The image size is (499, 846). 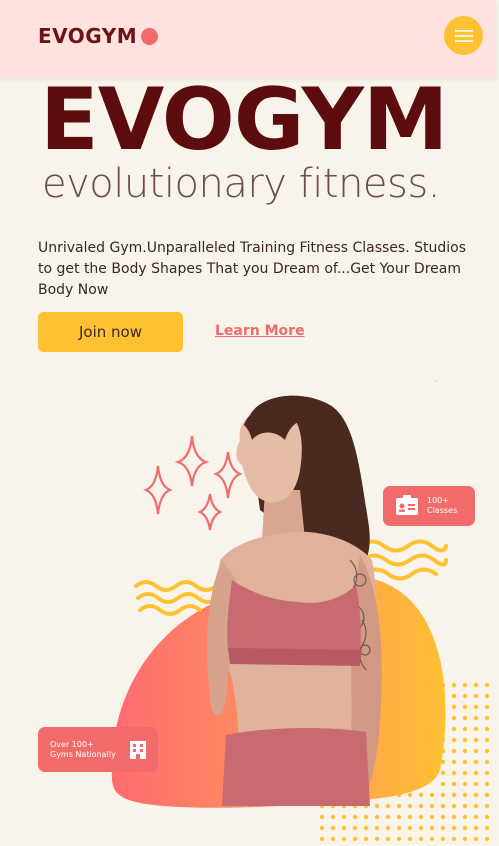 What do you see at coordinates (110, 332) in the screenshot?
I see `join-now-button: Join now` at bounding box center [110, 332].